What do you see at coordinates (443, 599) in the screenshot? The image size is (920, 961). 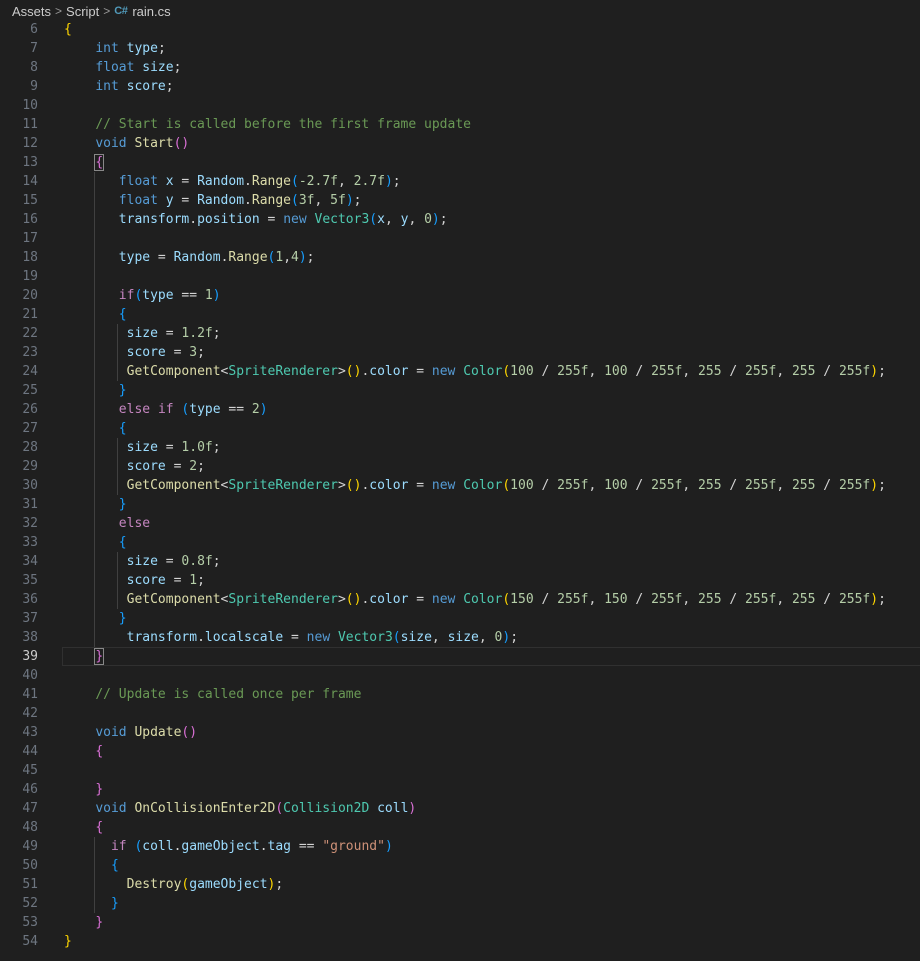 I see `code-token: new` at bounding box center [443, 599].